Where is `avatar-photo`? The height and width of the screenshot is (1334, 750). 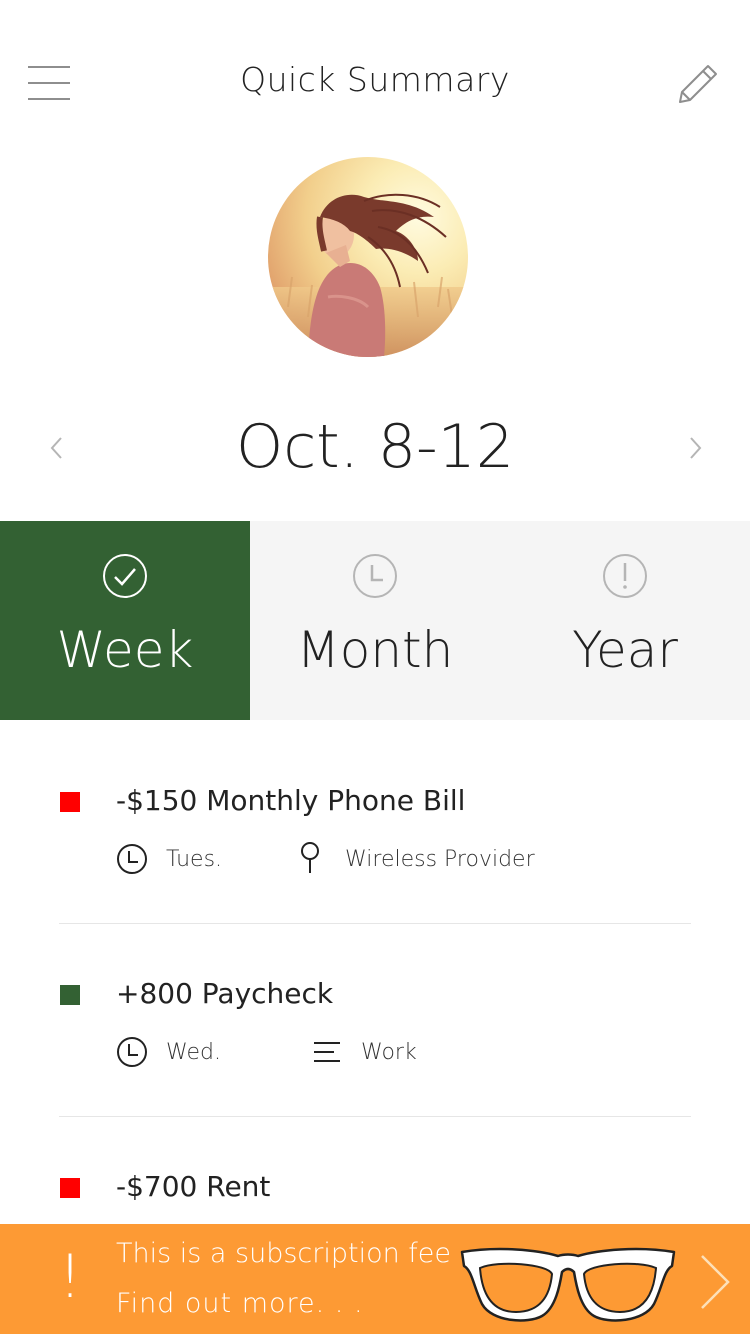 avatar-photo is located at coordinates (368, 257).